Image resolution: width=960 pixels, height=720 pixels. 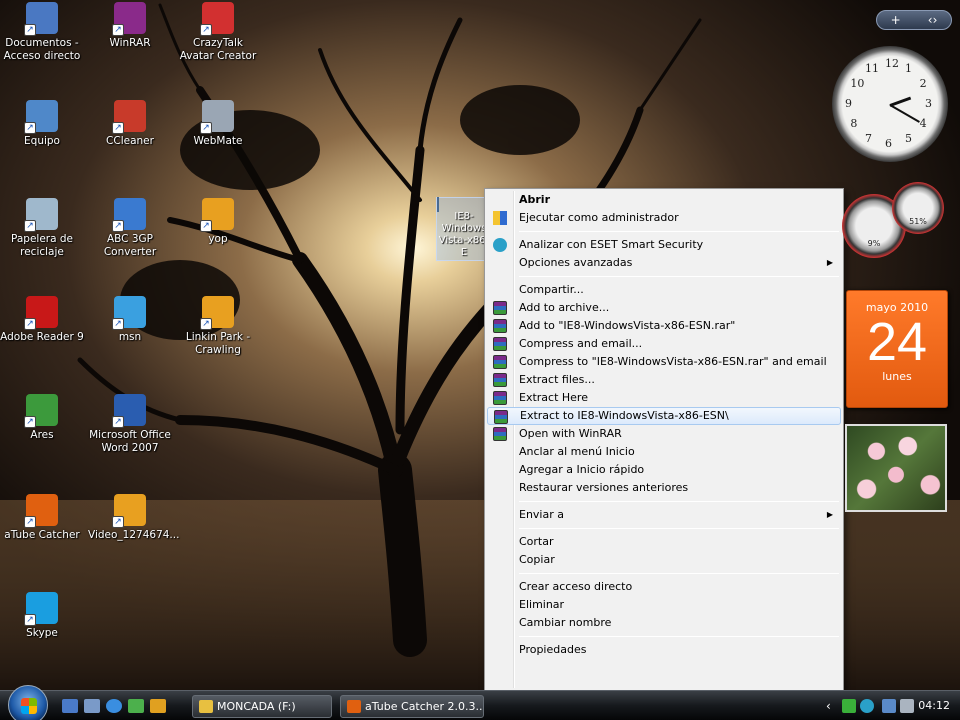 What do you see at coordinates (833, 706) in the screenshot?
I see `tray-expand-icon: ‹` at bounding box center [833, 706].